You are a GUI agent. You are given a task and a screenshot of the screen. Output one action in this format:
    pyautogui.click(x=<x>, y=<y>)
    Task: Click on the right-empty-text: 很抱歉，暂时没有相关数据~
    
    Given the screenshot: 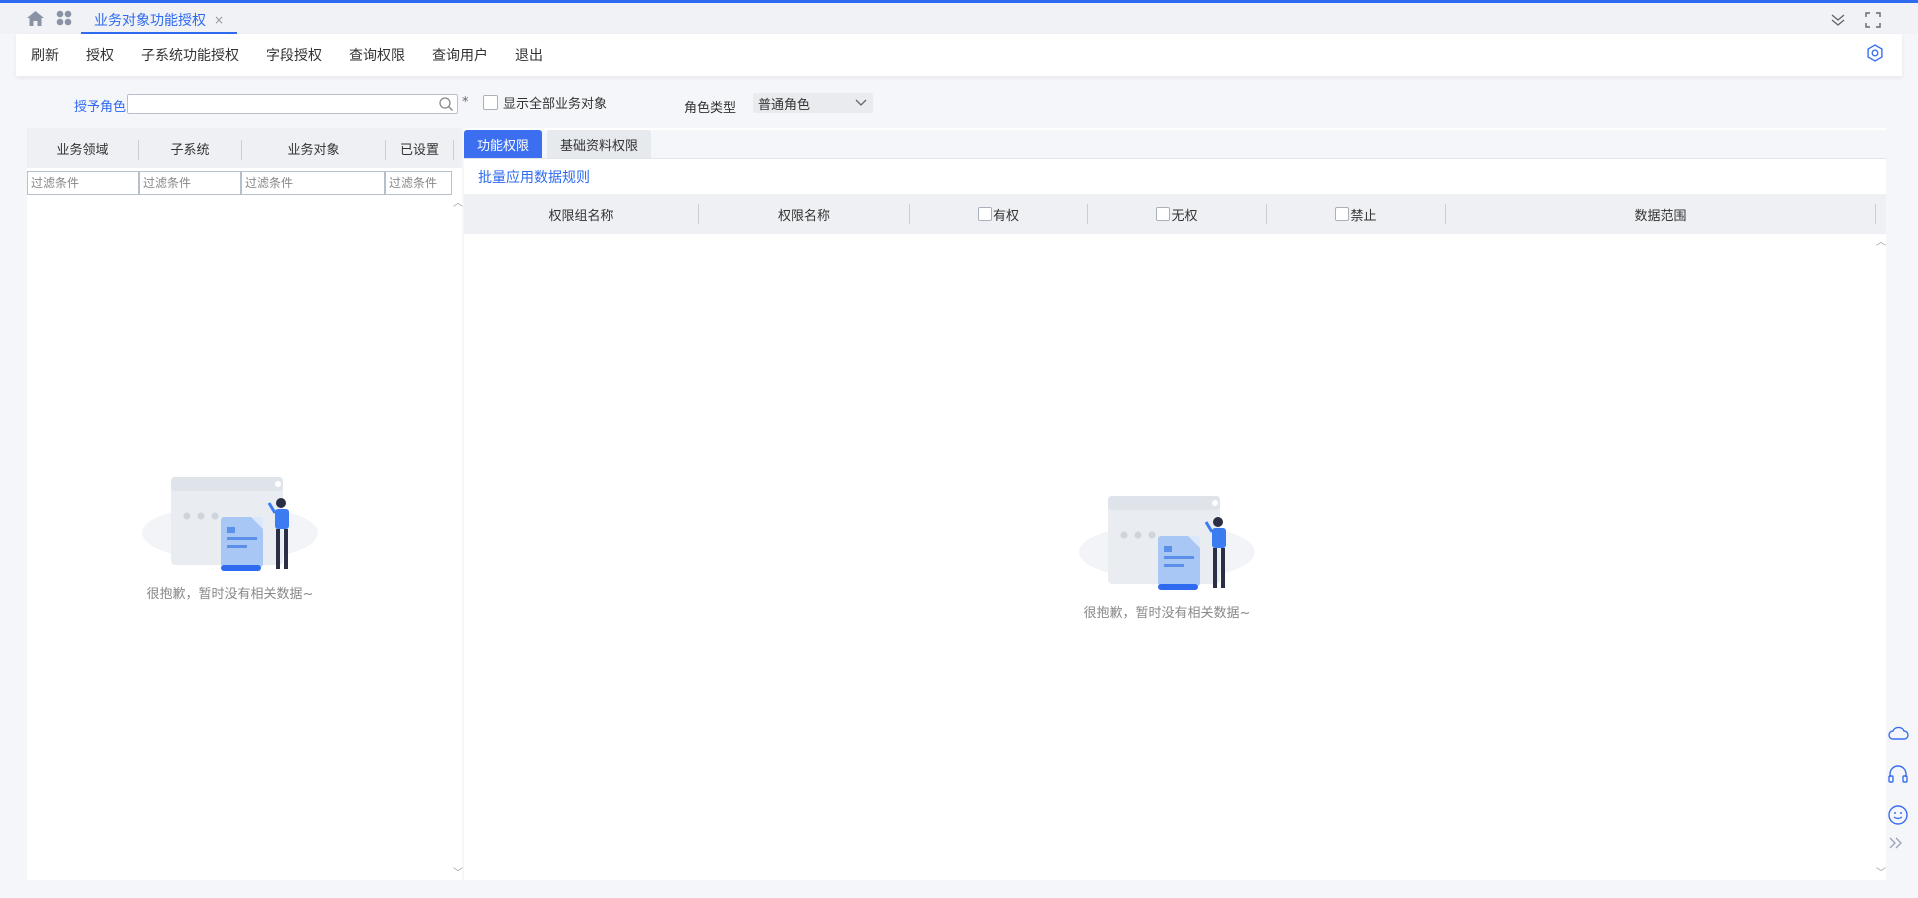 What is the action you would take?
    pyautogui.click(x=1167, y=613)
    